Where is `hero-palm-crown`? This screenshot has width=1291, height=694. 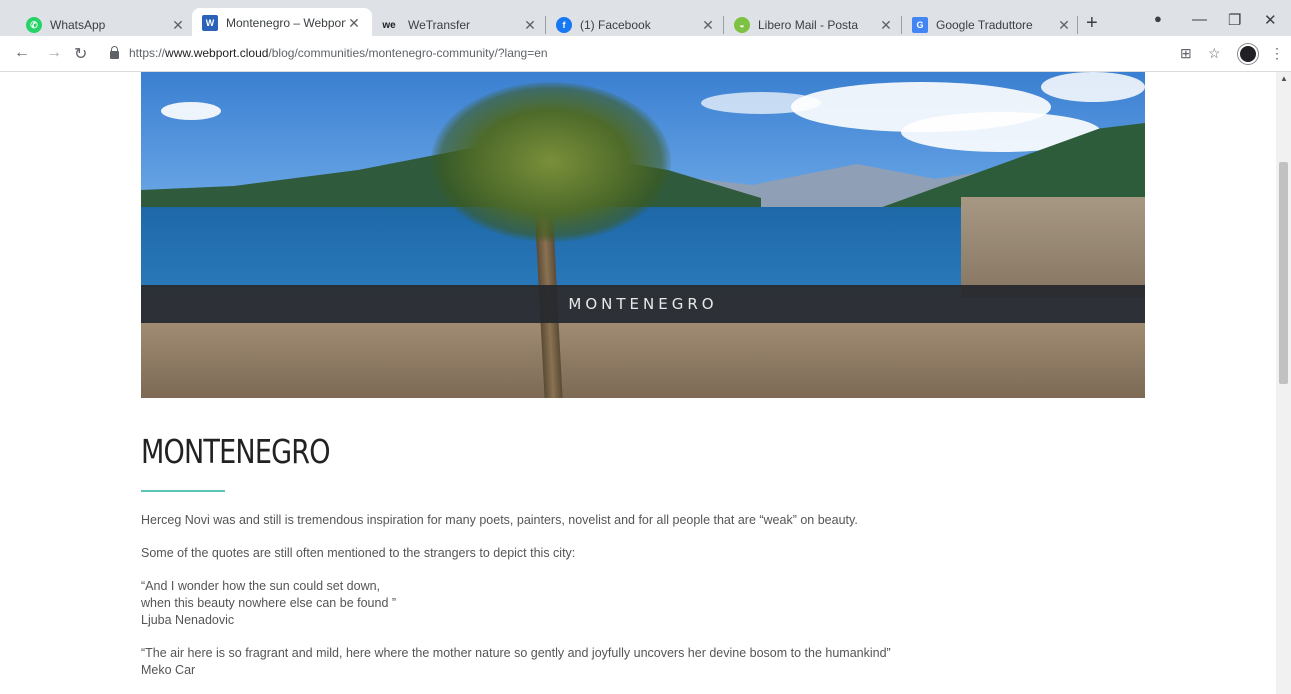 hero-palm-crown is located at coordinates (551, 162).